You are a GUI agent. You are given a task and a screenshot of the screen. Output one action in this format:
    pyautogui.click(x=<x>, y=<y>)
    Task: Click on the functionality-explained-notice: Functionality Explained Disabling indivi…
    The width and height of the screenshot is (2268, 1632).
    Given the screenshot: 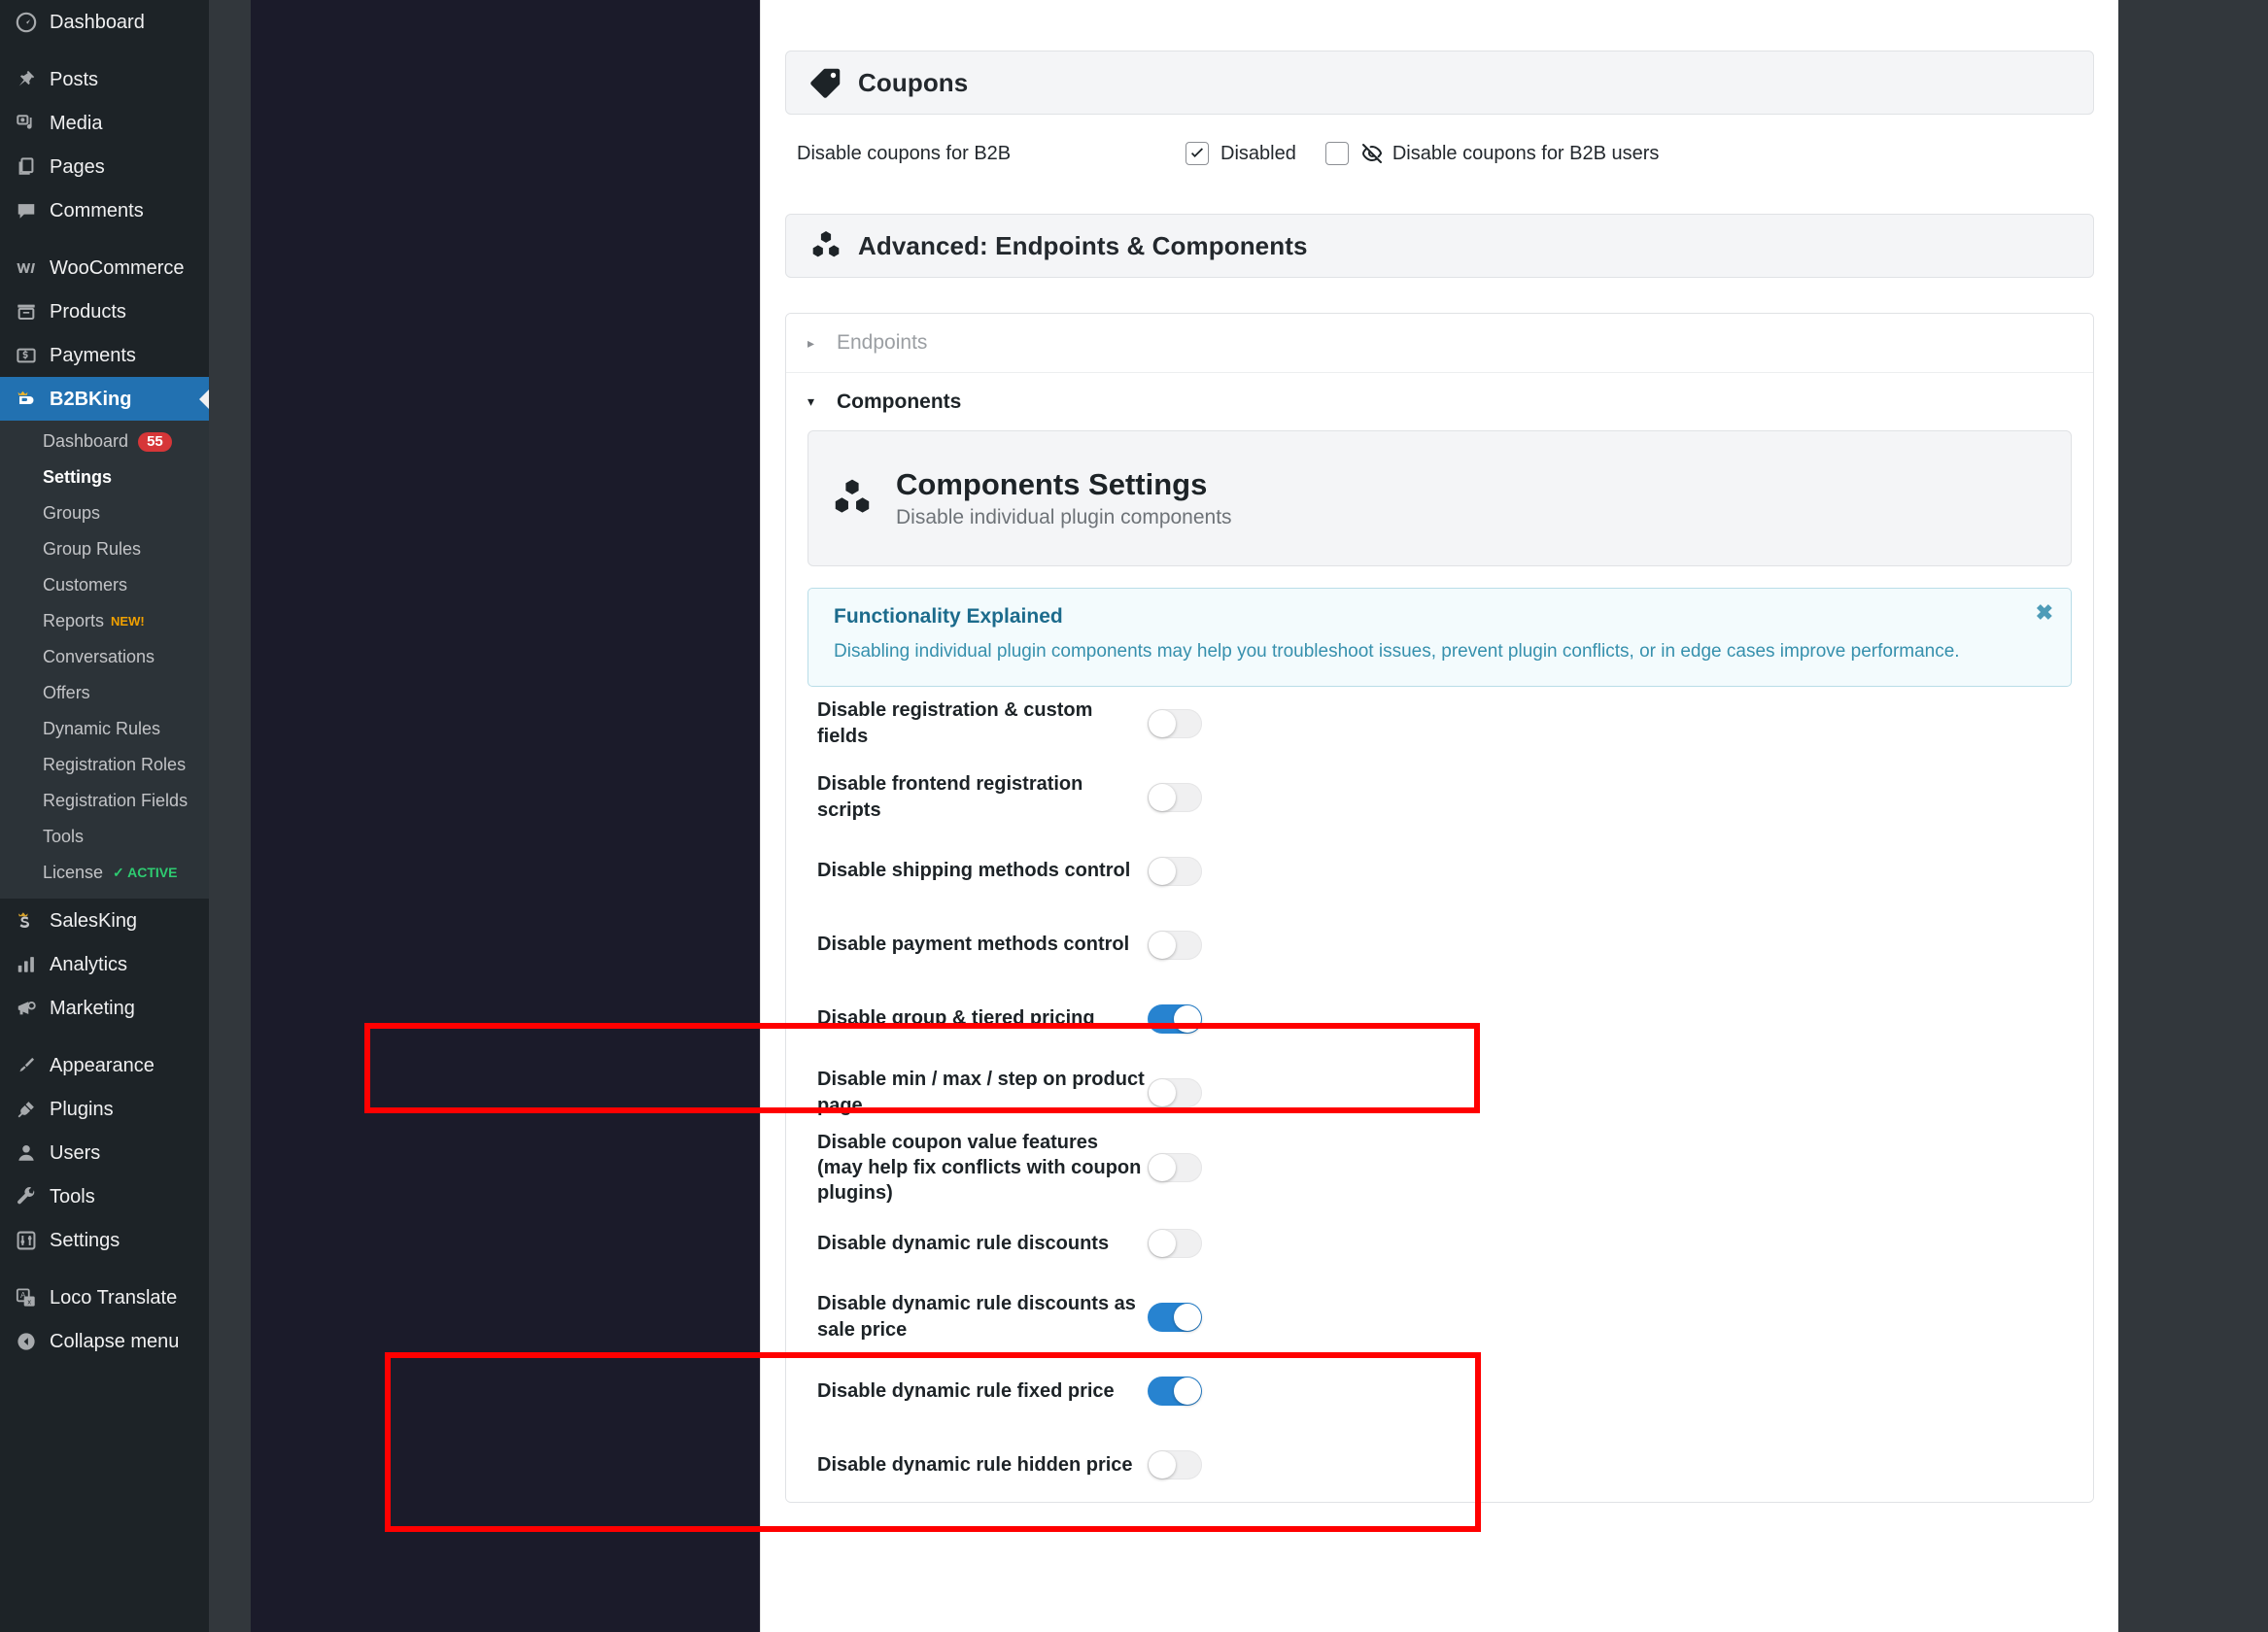 What is the action you would take?
    pyautogui.click(x=1440, y=637)
    